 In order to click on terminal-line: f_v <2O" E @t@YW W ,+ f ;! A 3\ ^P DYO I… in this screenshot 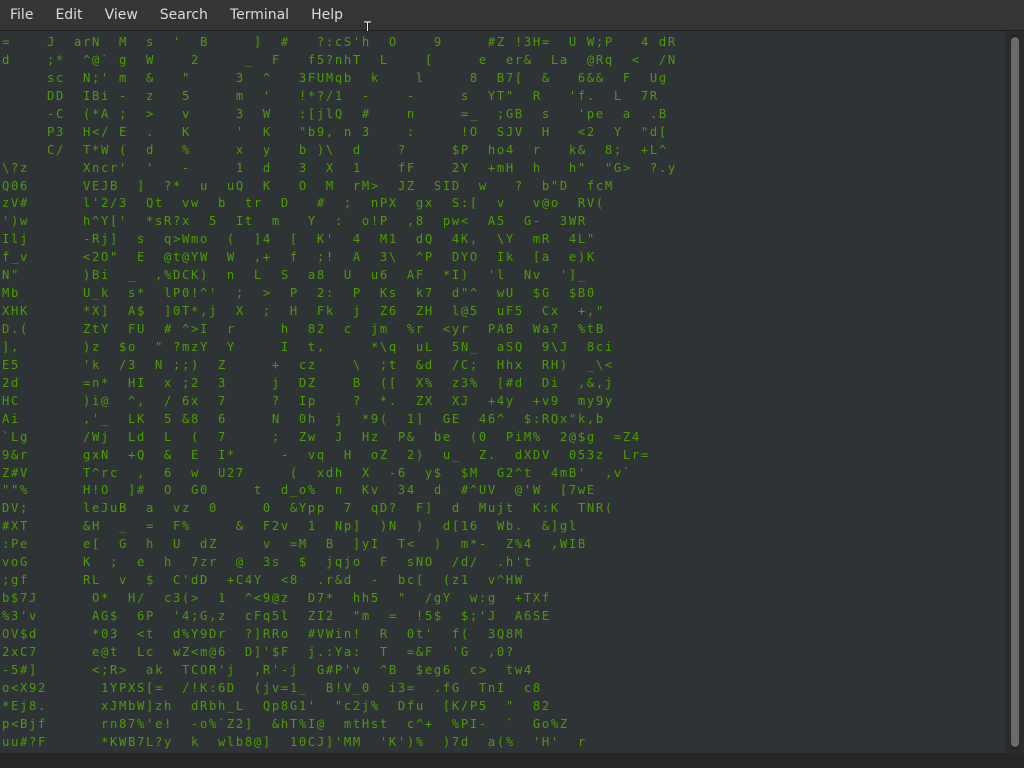, I will do `click(299, 257)`.